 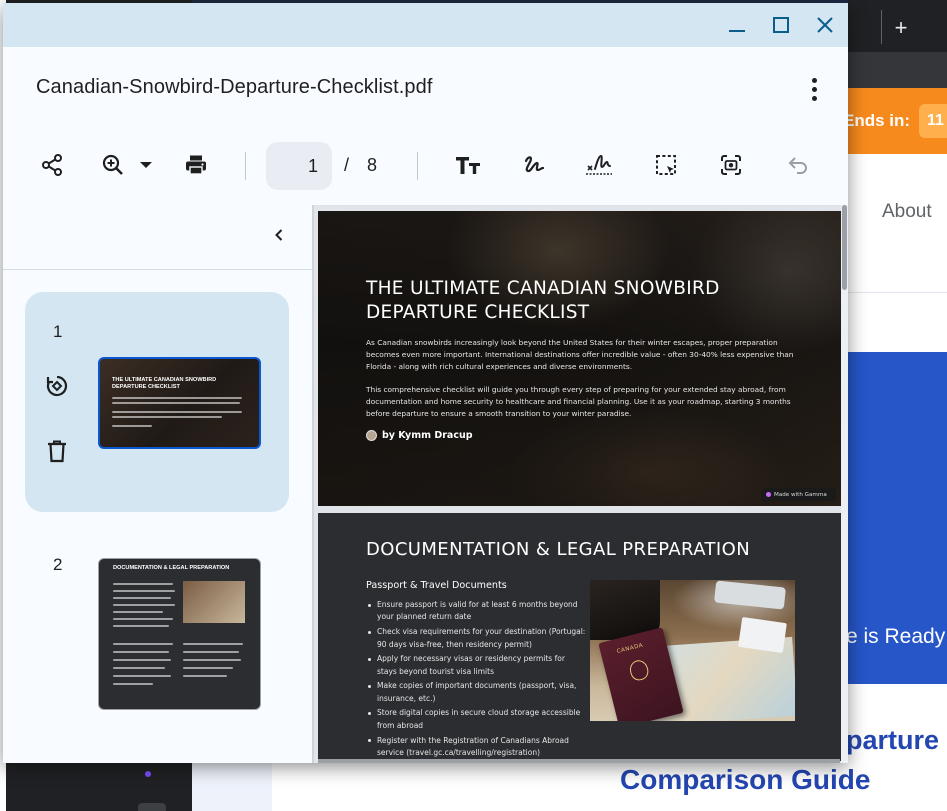 I want to click on section-heading-line2: Comparison Guide, so click(x=745, y=779).